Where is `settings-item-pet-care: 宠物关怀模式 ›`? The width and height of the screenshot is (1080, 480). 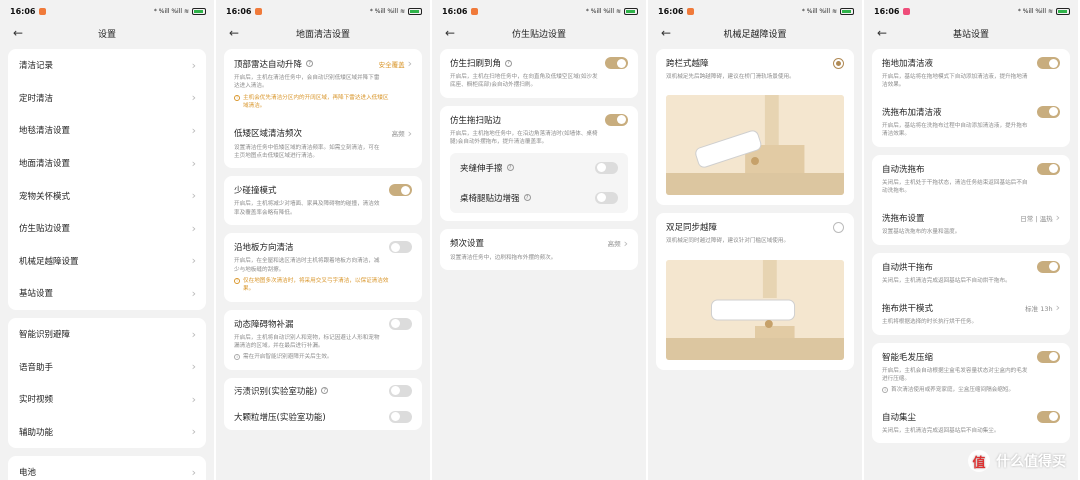 settings-item-pet-care: 宠物关怀模式 › is located at coordinates (107, 195).